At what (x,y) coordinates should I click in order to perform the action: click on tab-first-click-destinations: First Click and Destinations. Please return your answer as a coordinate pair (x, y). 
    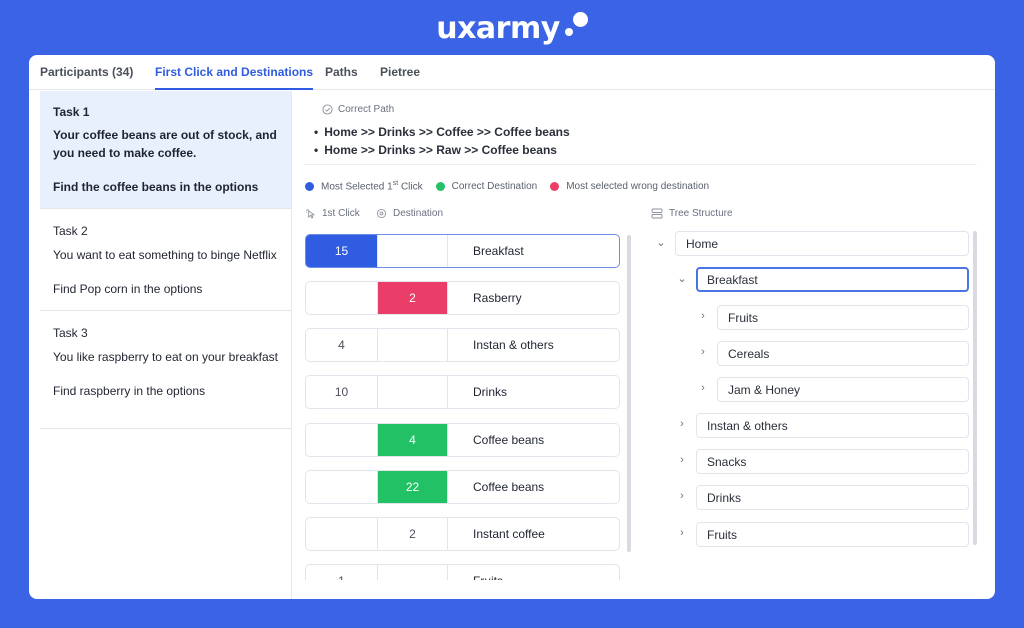
    Looking at the image, I should click on (234, 77).